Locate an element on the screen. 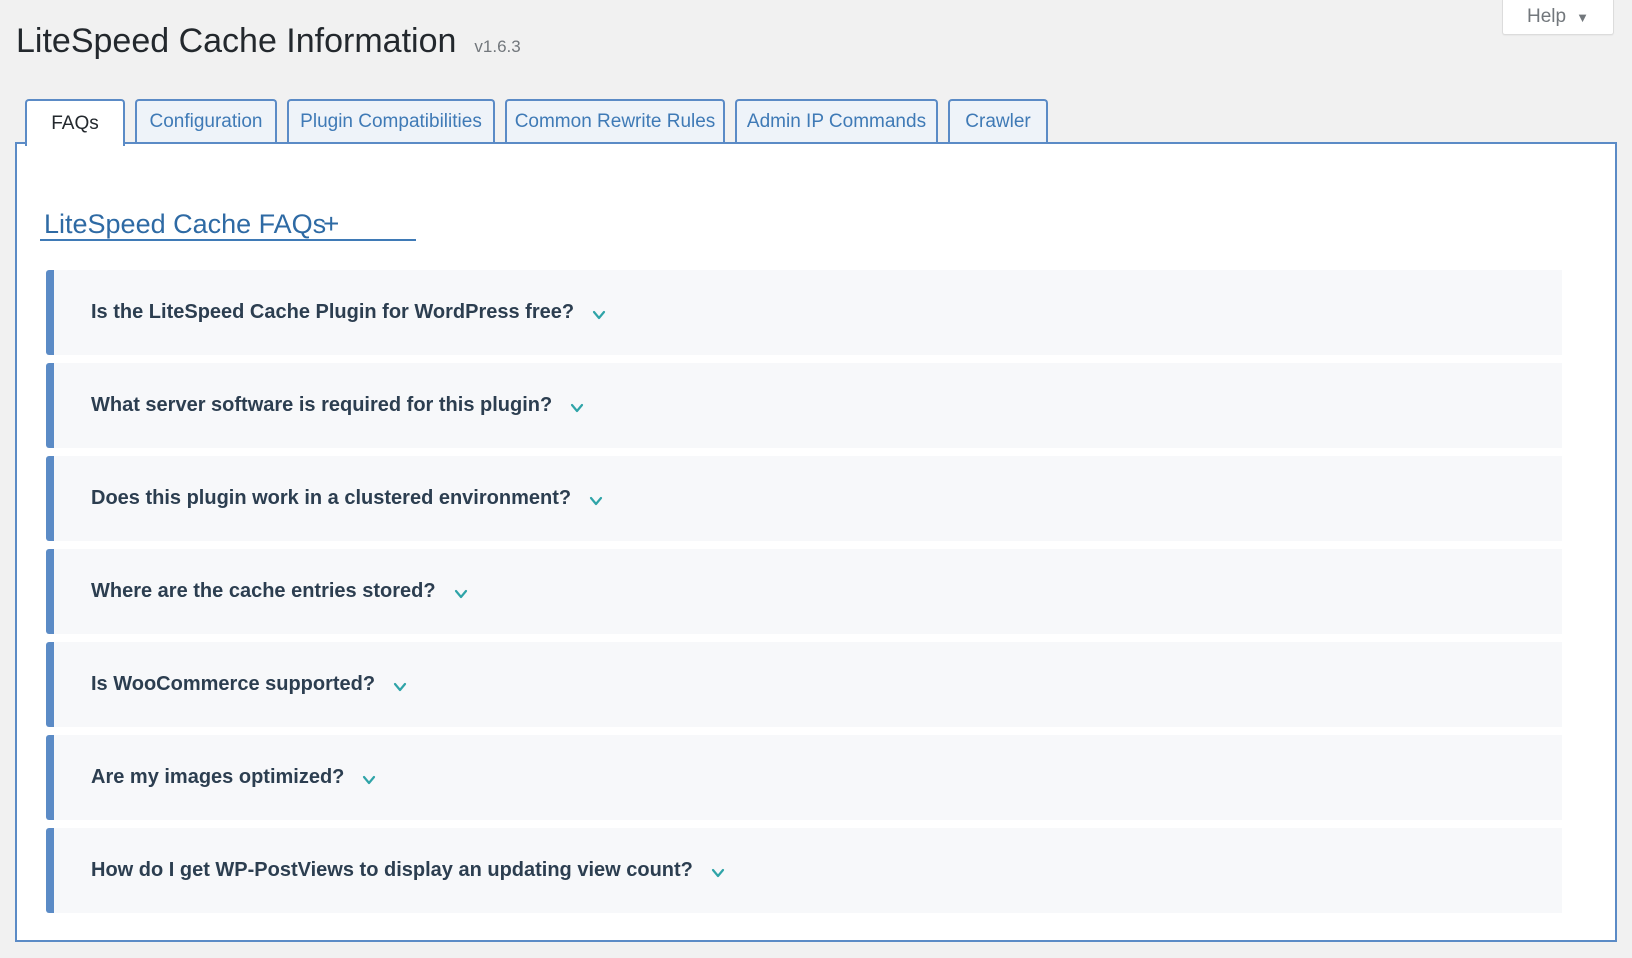  tab-common-rewrite-rules: Common Rewrite Rules is located at coordinates (615, 121).